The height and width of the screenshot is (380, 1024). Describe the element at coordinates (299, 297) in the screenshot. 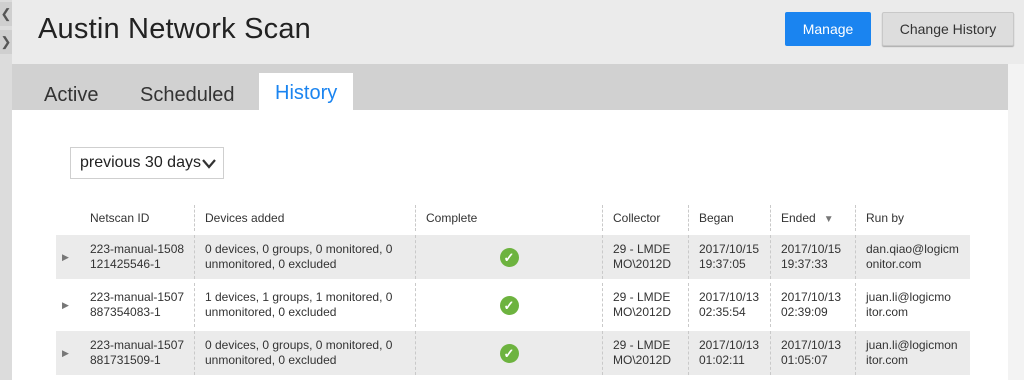

I see `devices-added-line-1: 1 devices, 1 groups, 1 monitored, 0` at that location.